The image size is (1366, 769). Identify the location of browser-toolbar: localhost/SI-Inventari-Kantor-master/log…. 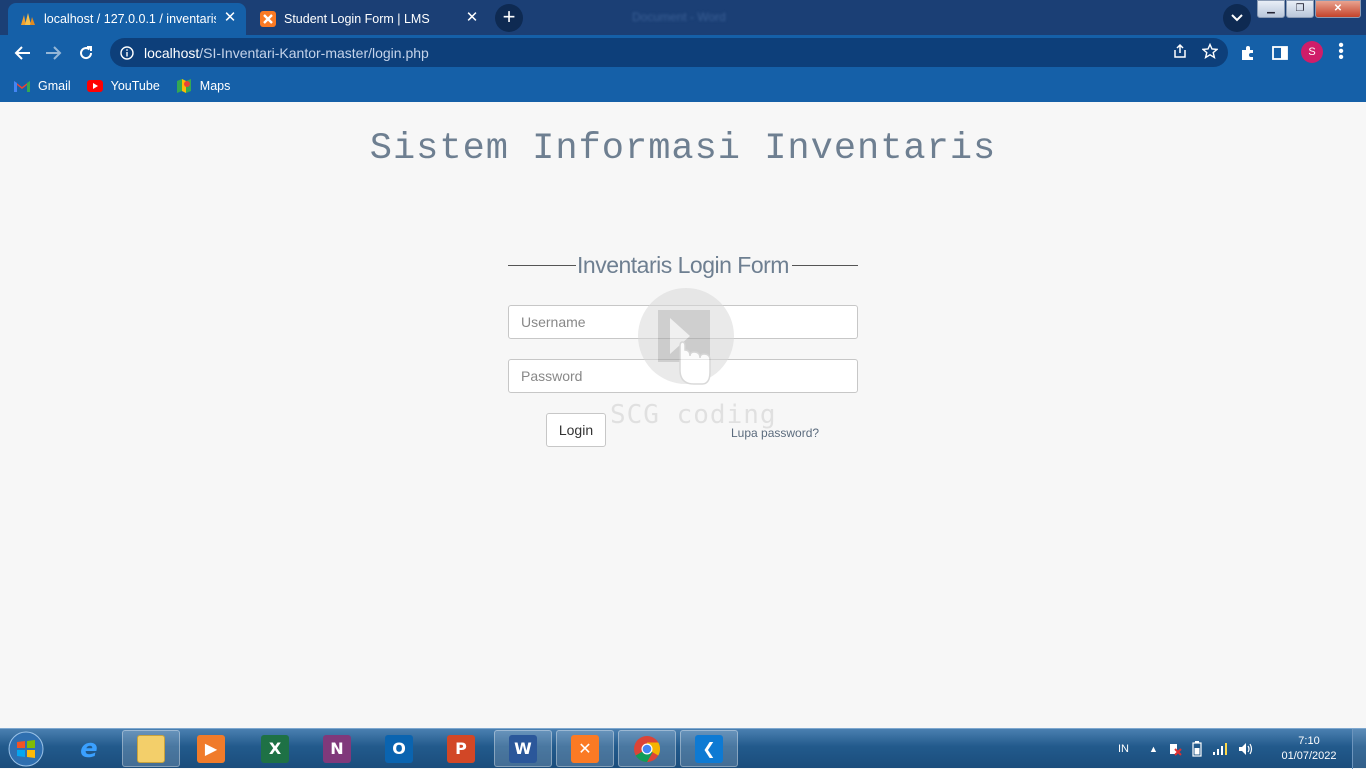
(683, 52).